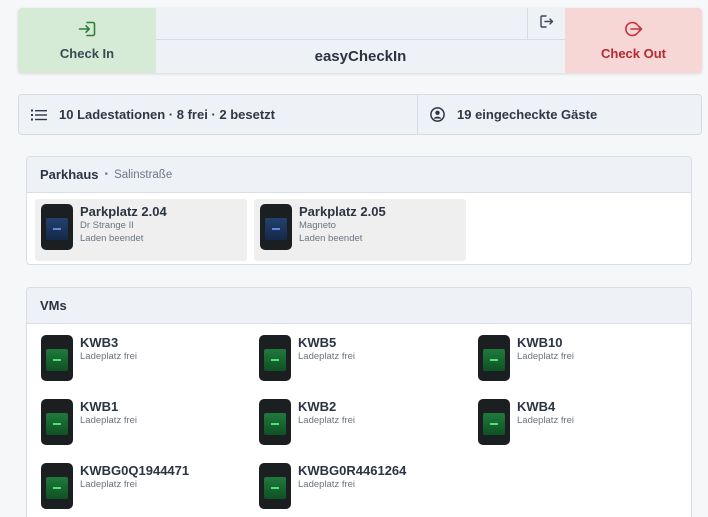 The image size is (708, 517). I want to click on station-card: KWB5 Ladeplatz frei, so click(307, 358).